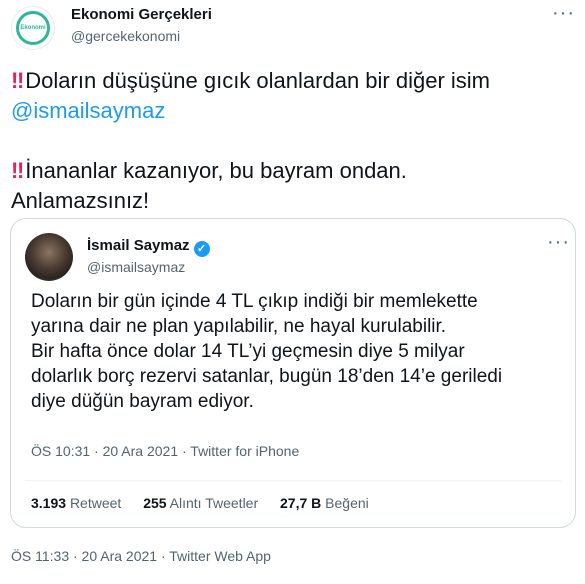  I want to click on quote-tweets-stat: 255 Alıntı Tweetler, so click(200, 503).